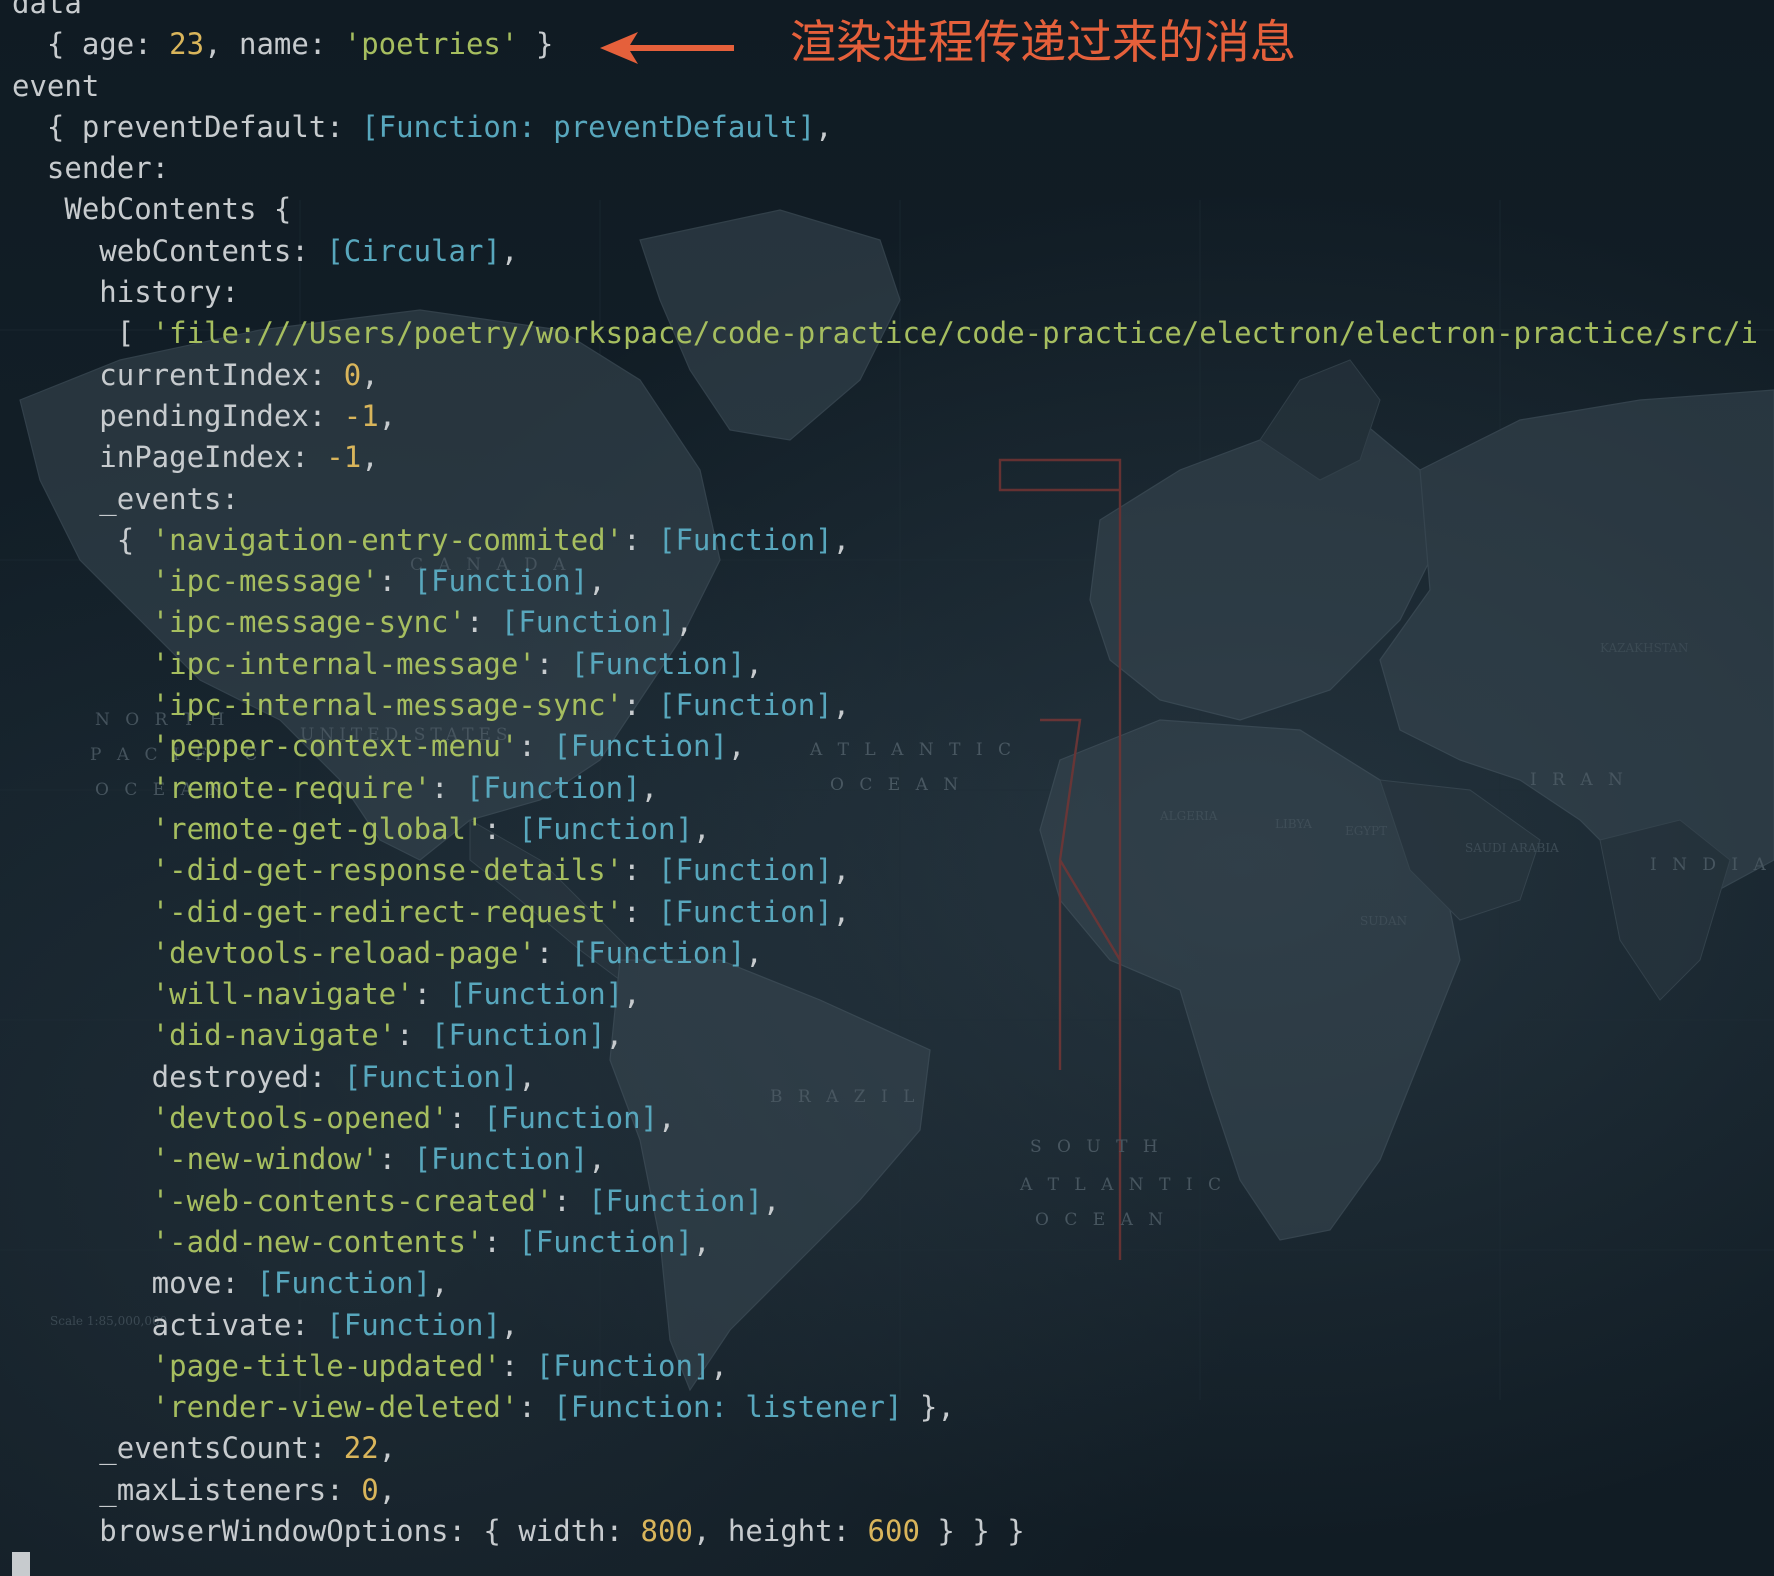 The width and height of the screenshot is (1774, 1576). Describe the element at coordinates (885, 1242) in the screenshot. I see `console-line: '-add-new-contents': [Function],` at that location.